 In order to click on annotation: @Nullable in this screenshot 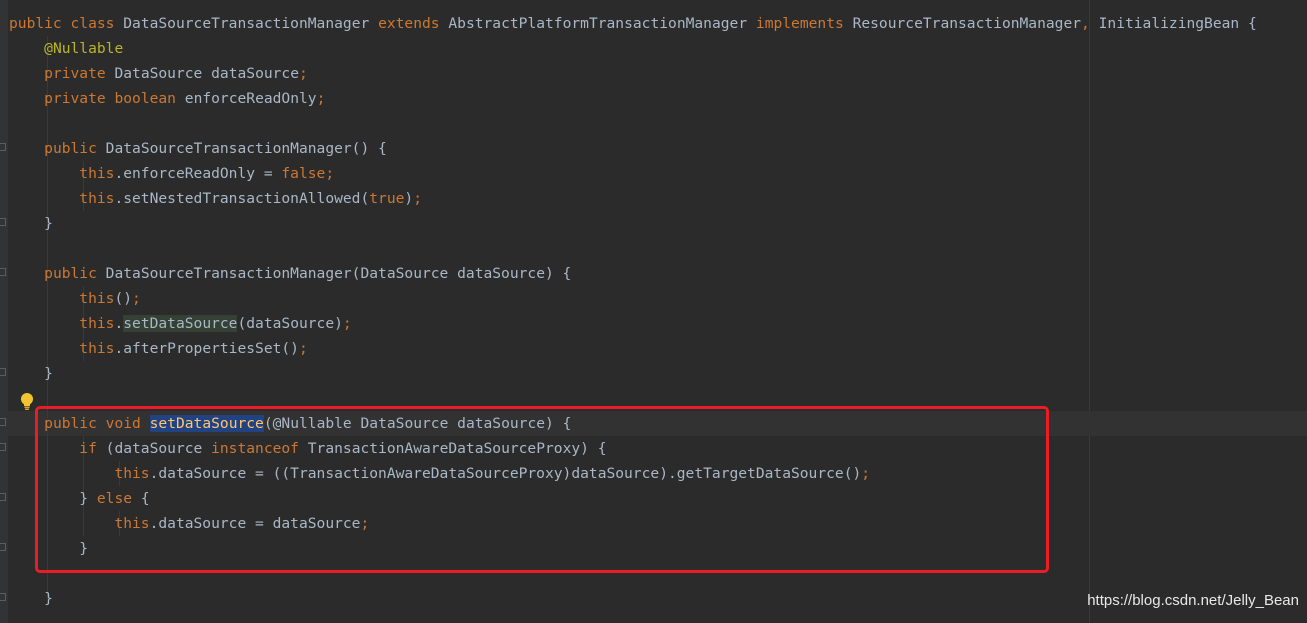, I will do `click(84, 48)`.